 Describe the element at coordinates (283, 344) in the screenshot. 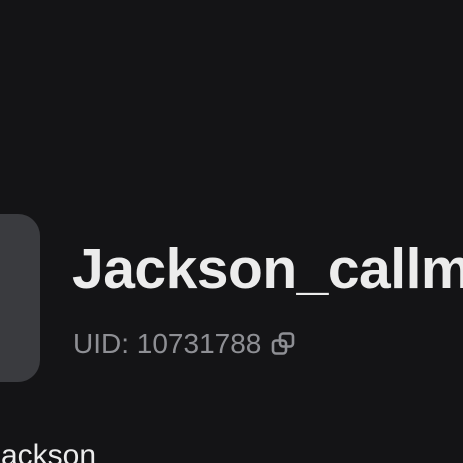

I see `copy-icon` at that location.